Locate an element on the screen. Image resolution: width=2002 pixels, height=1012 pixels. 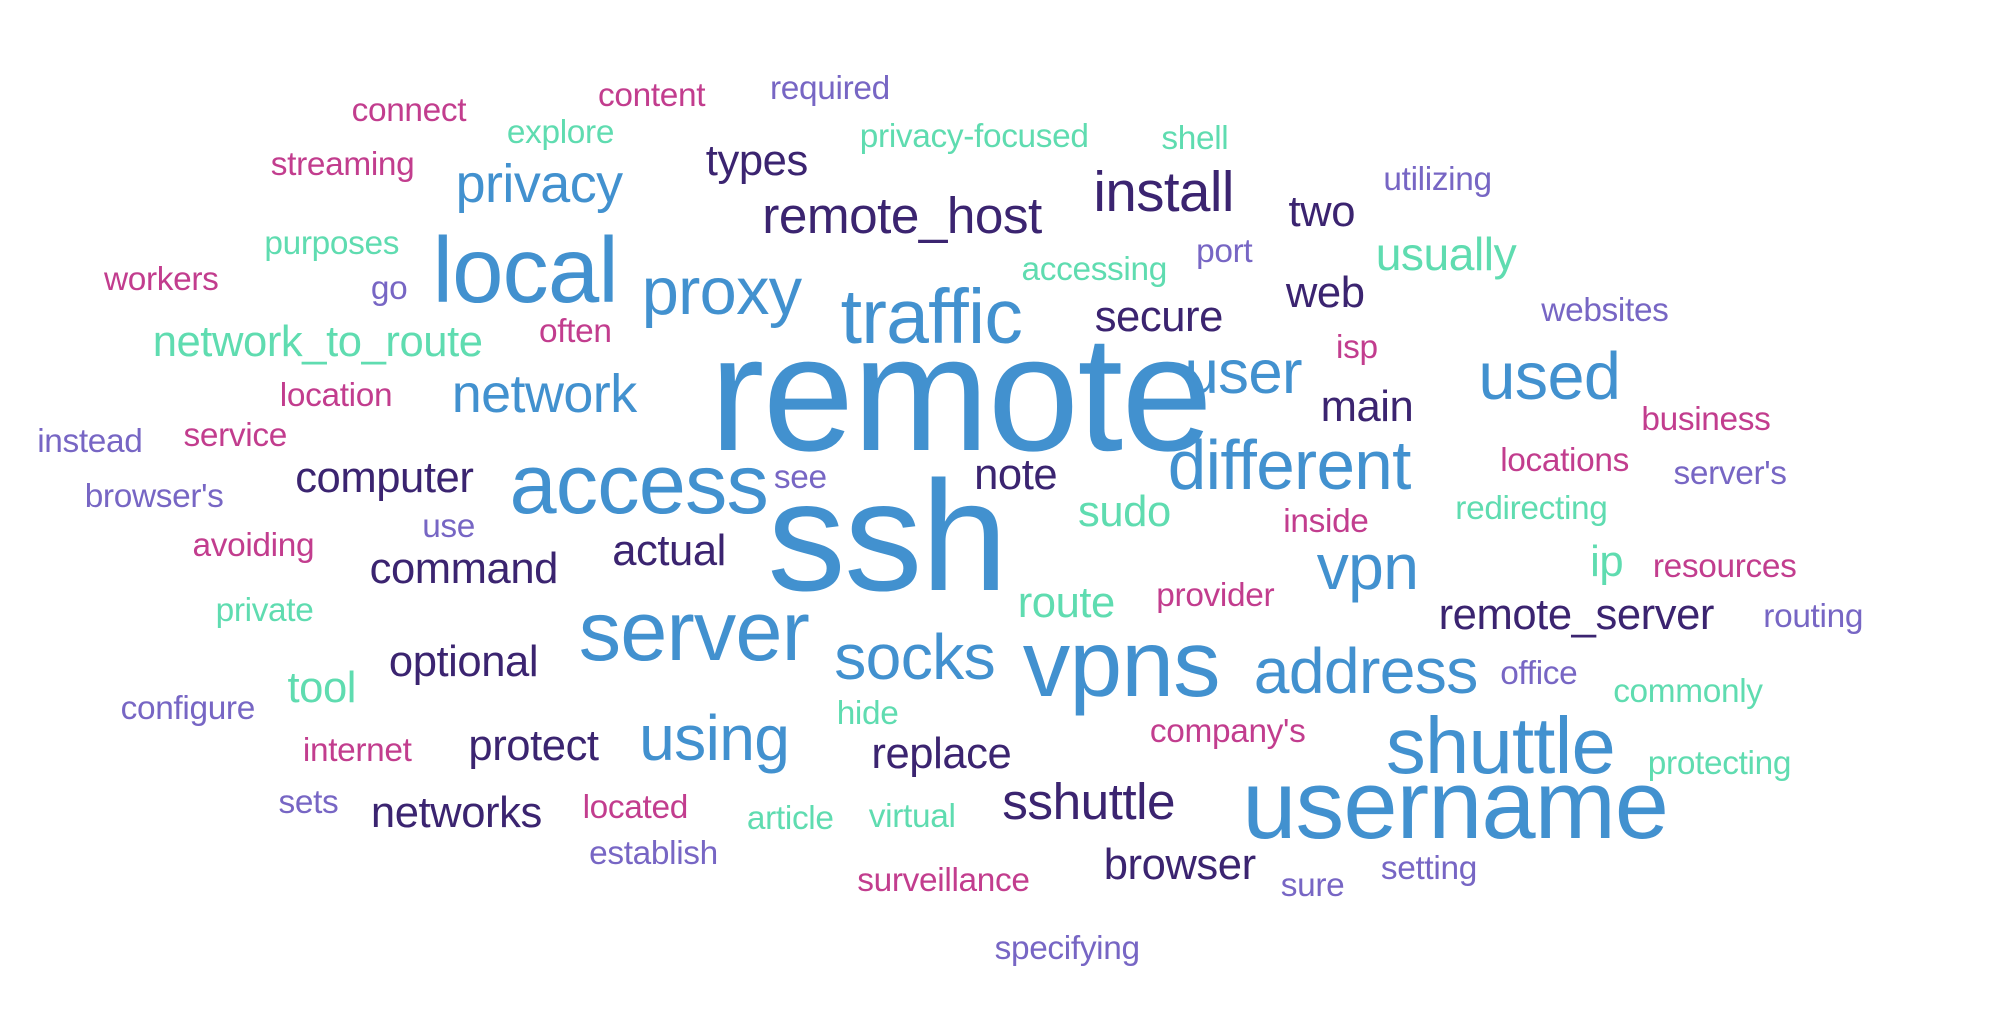
word-configure: configure is located at coordinates (188, 708).